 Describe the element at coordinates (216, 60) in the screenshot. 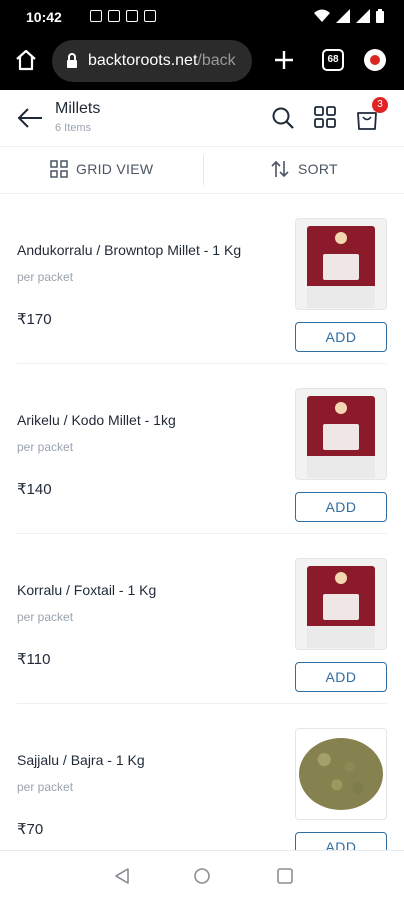

I see `url-path: /back` at that location.